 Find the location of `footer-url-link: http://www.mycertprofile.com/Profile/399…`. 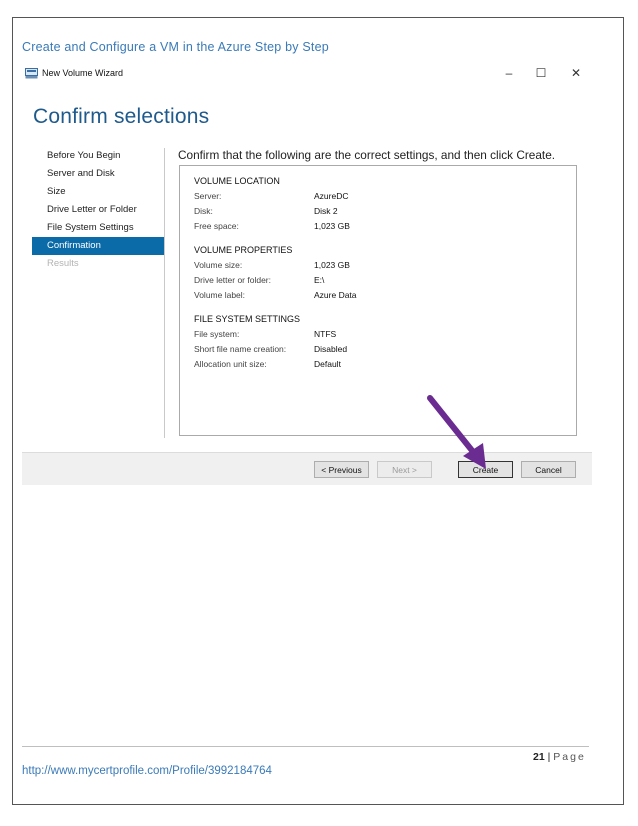

footer-url-link: http://www.mycertprofile.com/Profile/399… is located at coordinates (147, 771).